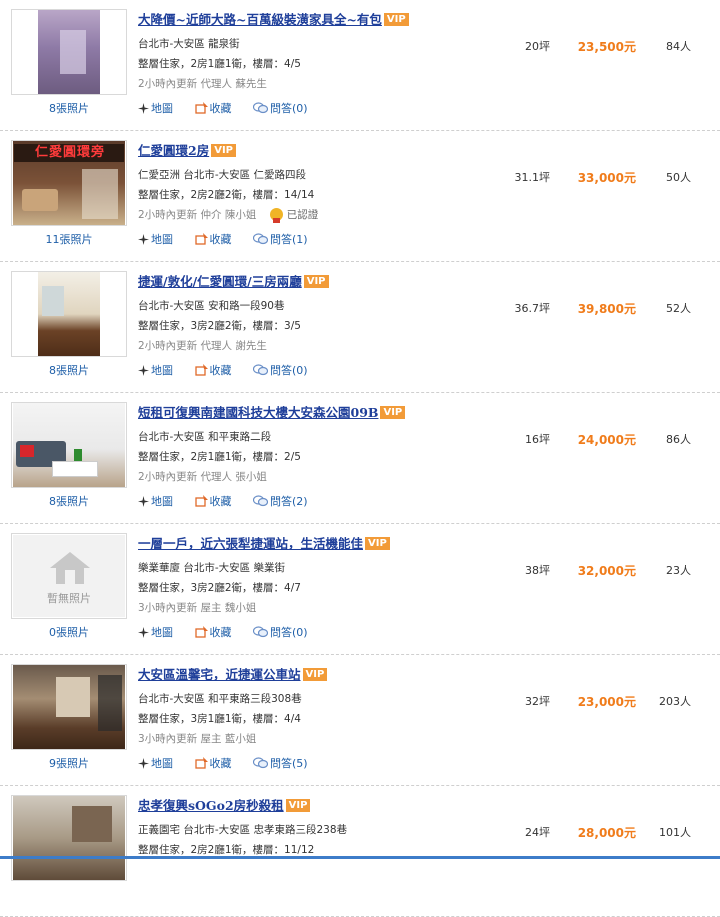 The image size is (720, 917). I want to click on listing-layout: 整層住家，2房2廳1衛，樓層：11/12, so click(226, 850).